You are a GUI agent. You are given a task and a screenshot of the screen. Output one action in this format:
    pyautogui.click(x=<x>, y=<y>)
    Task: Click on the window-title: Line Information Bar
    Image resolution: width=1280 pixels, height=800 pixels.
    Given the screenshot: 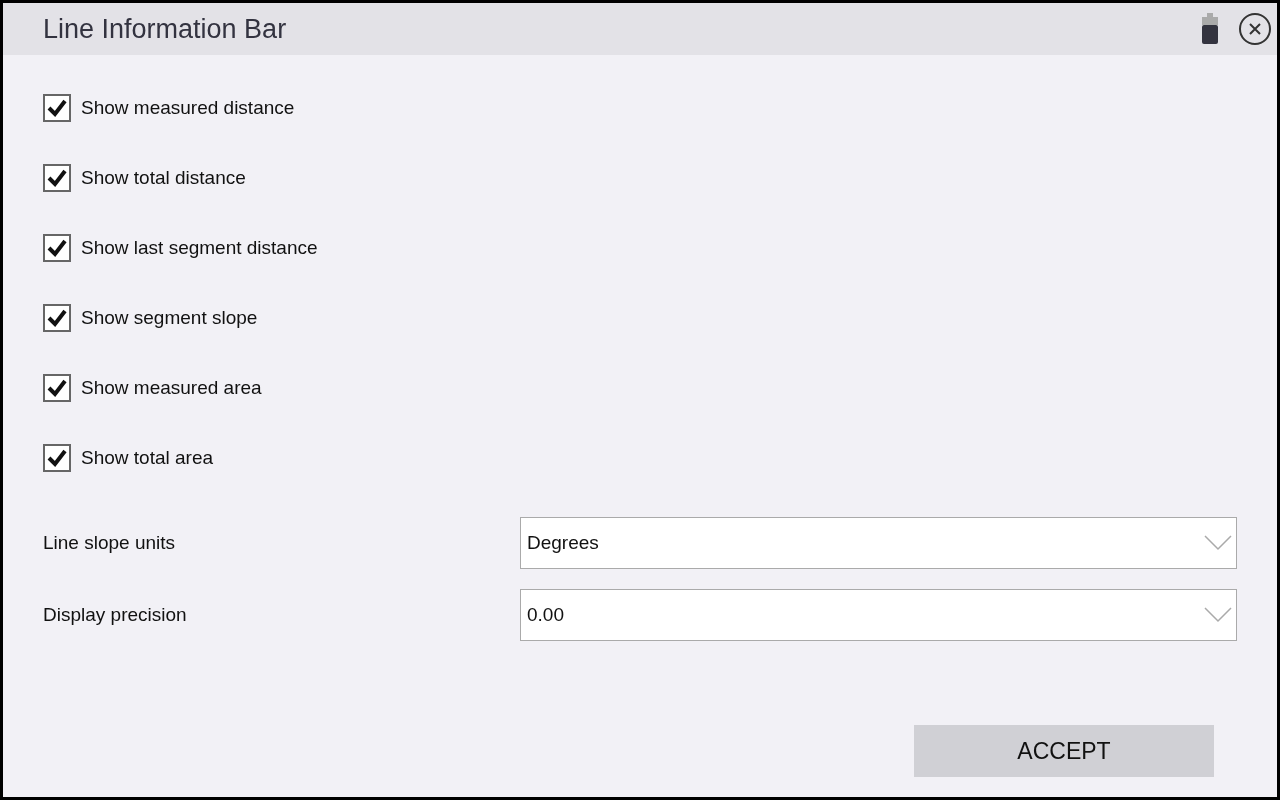 What is the action you would take?
    pyautogui.click(x=165, y=29)
    